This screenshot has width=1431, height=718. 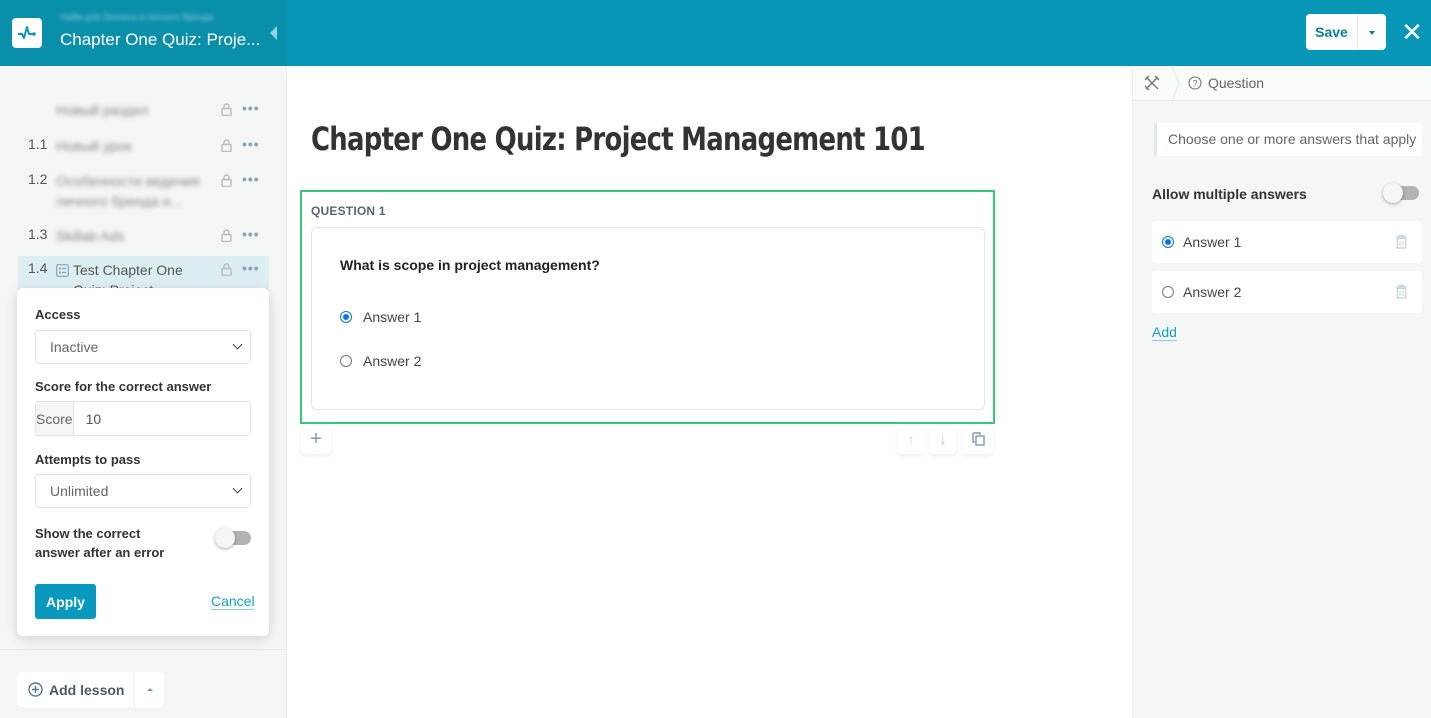 I want to click on lesson-number: 1.2, so click(x=38, y=179).